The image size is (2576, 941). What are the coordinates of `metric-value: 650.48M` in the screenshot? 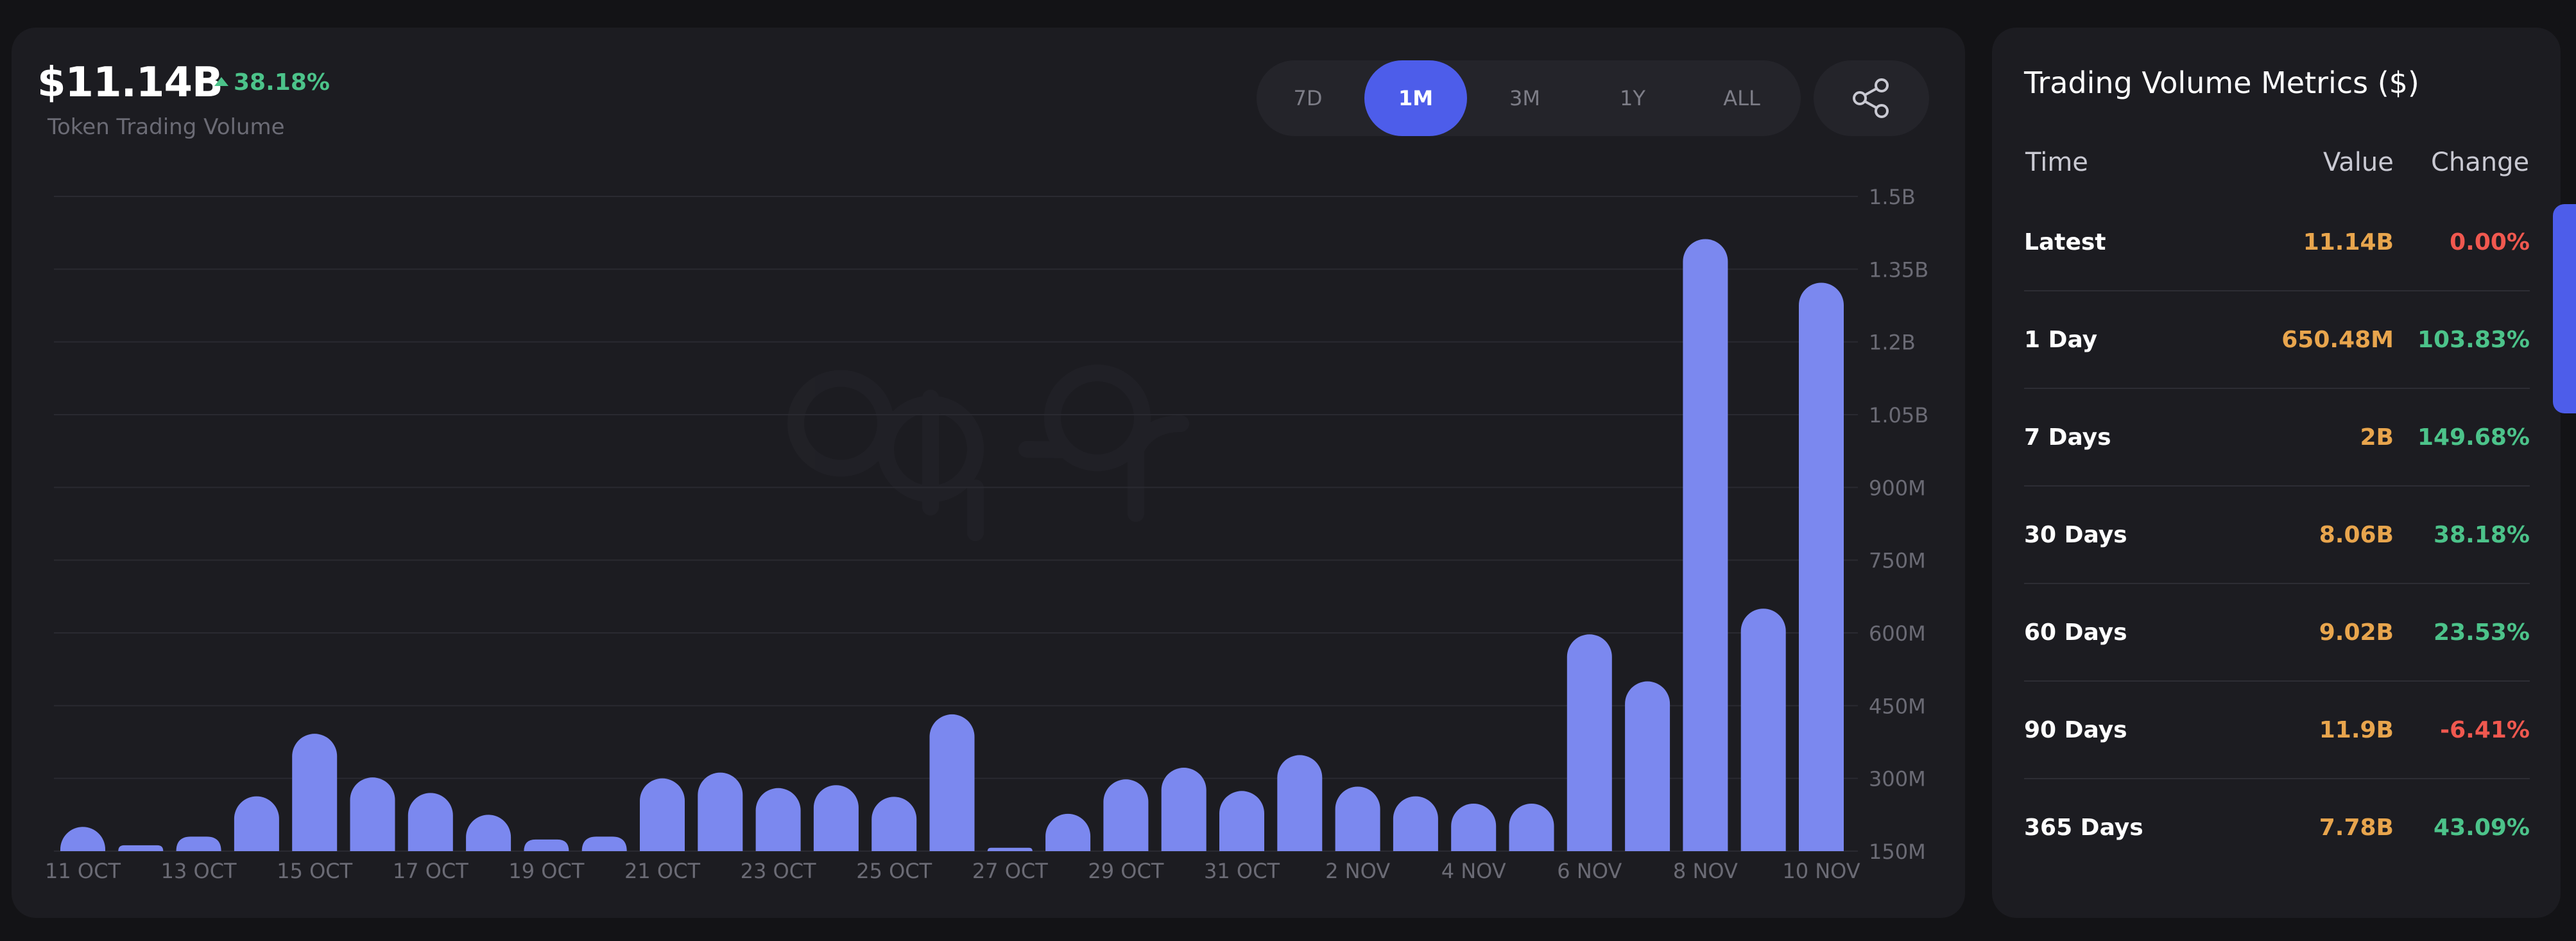 It's located at (2337, 340).